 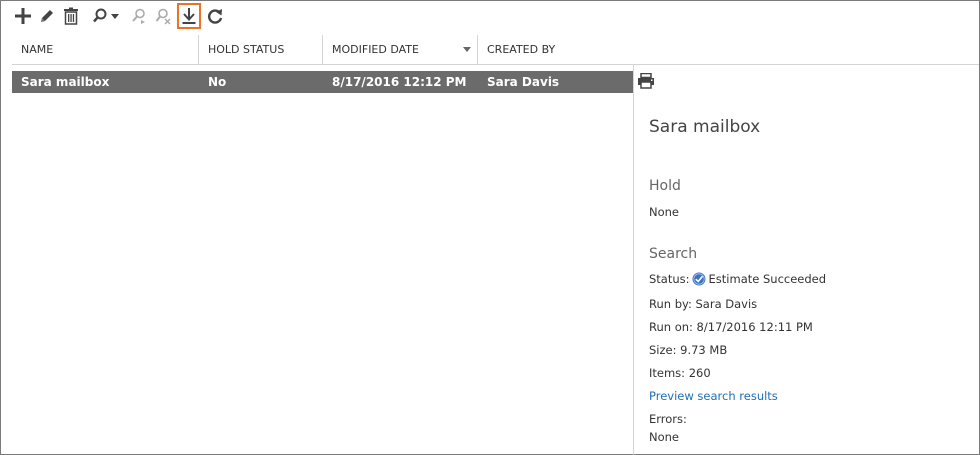 What do you see at coordinates (703, 304) in the screenshot?
I see `run-by: Run by: Sara Davis` at bounding box center [703, 304].